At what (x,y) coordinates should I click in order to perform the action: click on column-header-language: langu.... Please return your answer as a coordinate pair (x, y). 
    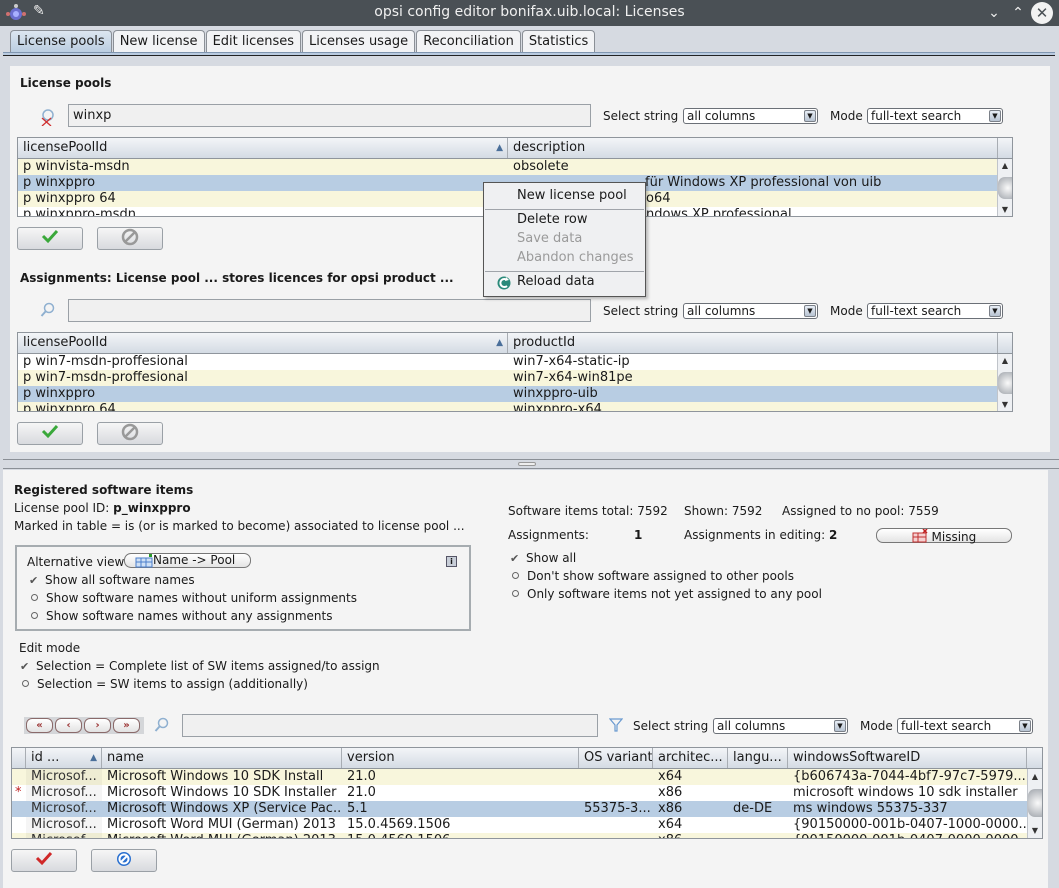
    Looking at the image, I should click on (758, 758).